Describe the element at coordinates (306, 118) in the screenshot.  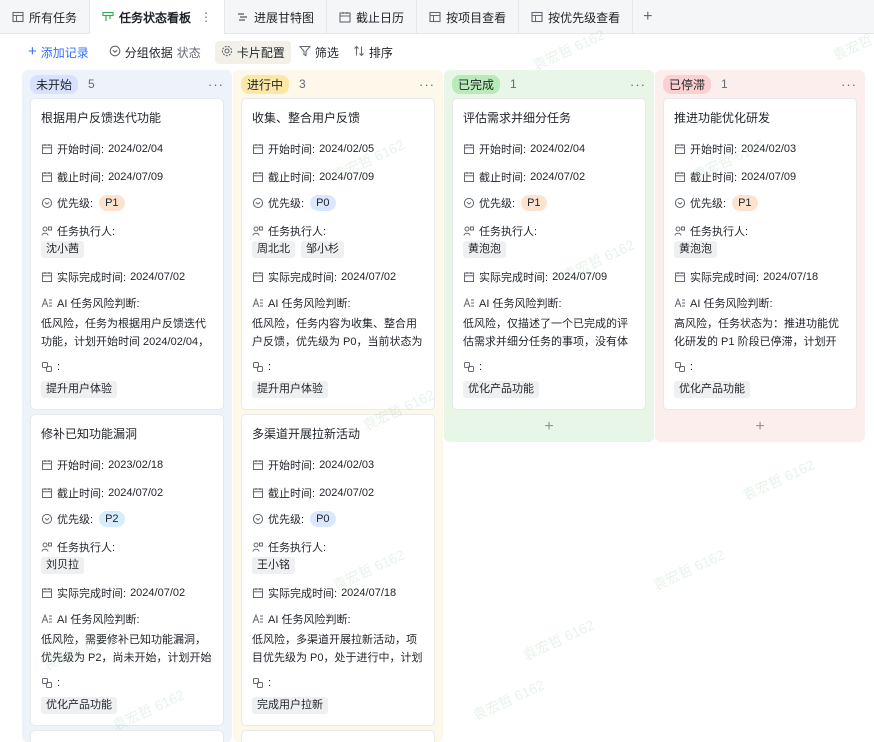
I see `card-title: 收集、整合用户反馈` at that location.